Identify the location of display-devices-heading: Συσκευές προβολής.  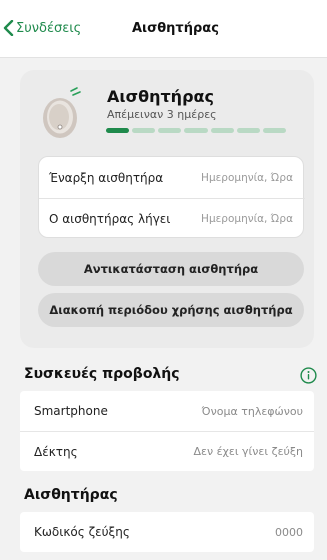
(102, 374).